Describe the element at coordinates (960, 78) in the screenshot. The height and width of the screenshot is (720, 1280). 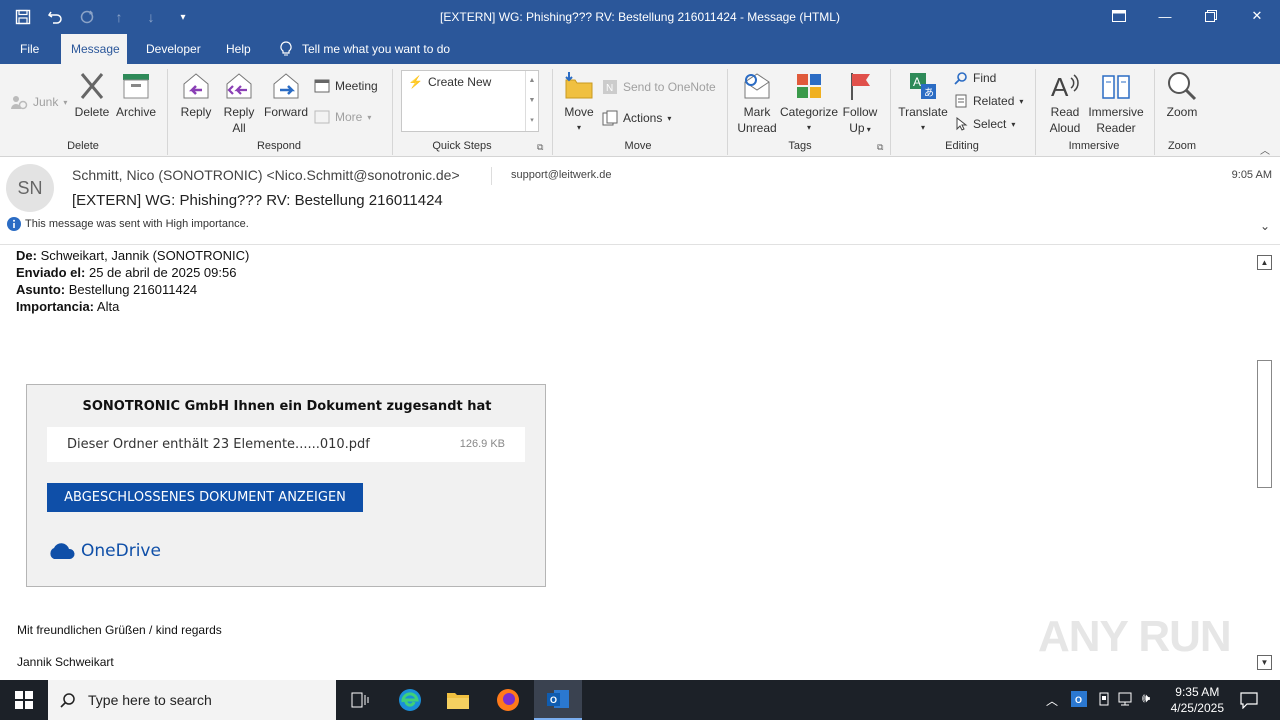
I see `search-icon` at that location.